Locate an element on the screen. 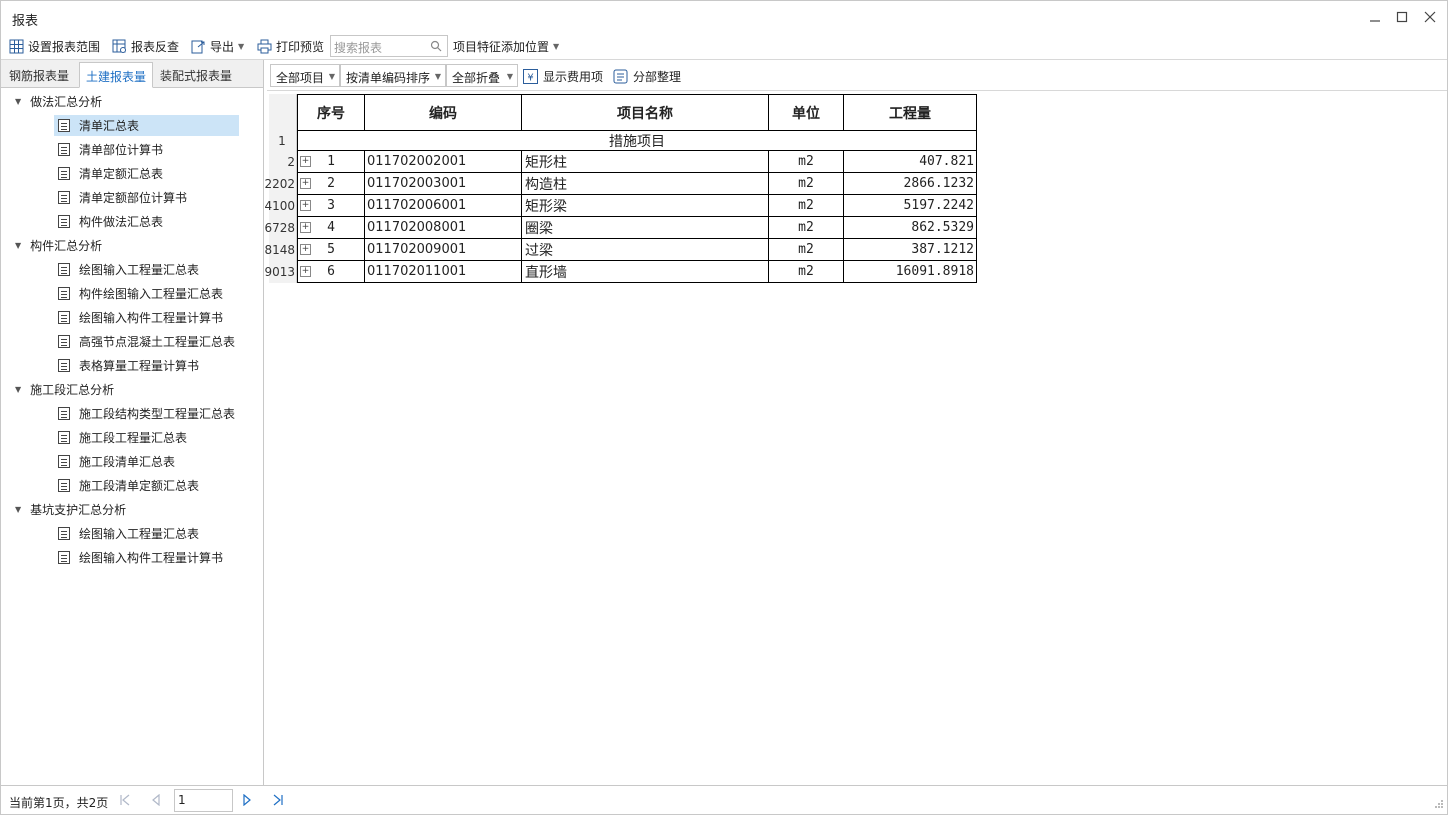 This screenshot has width=1448, height=815. tree-item-label: 施工段清单汇总表 is located at coordinates (127, 462).